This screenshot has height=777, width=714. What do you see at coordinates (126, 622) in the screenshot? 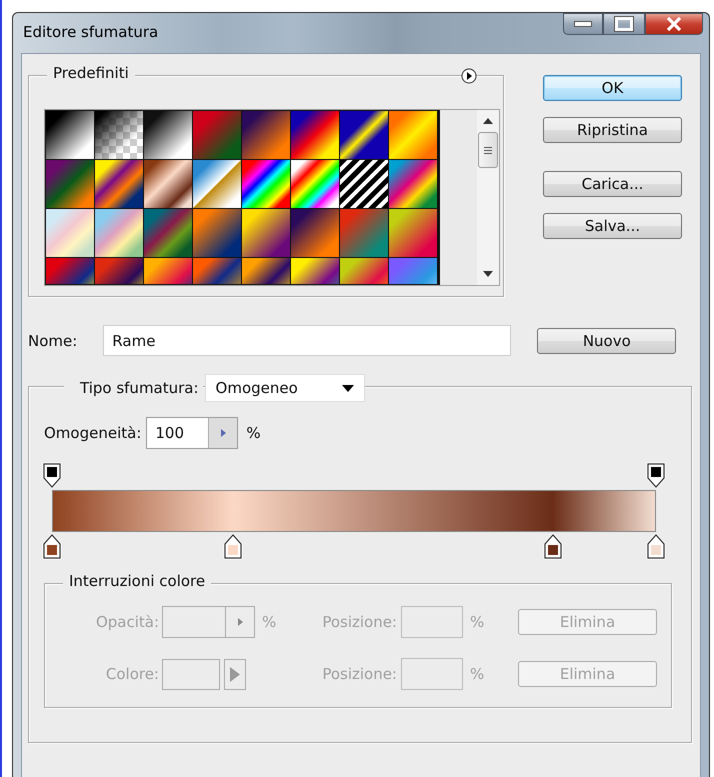
I see `stop-label: Opacità:` at bounding box center [126, 622].